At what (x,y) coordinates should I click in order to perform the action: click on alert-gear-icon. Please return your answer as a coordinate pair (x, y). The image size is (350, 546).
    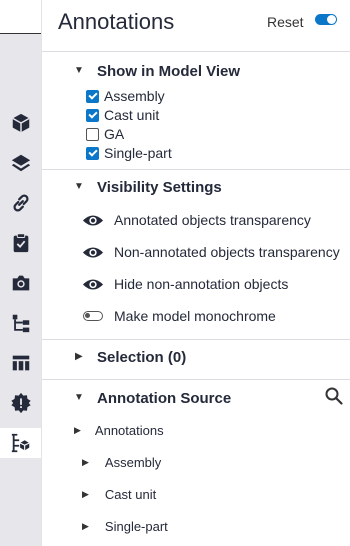
    Looking at the image, I should click on (21, 403).